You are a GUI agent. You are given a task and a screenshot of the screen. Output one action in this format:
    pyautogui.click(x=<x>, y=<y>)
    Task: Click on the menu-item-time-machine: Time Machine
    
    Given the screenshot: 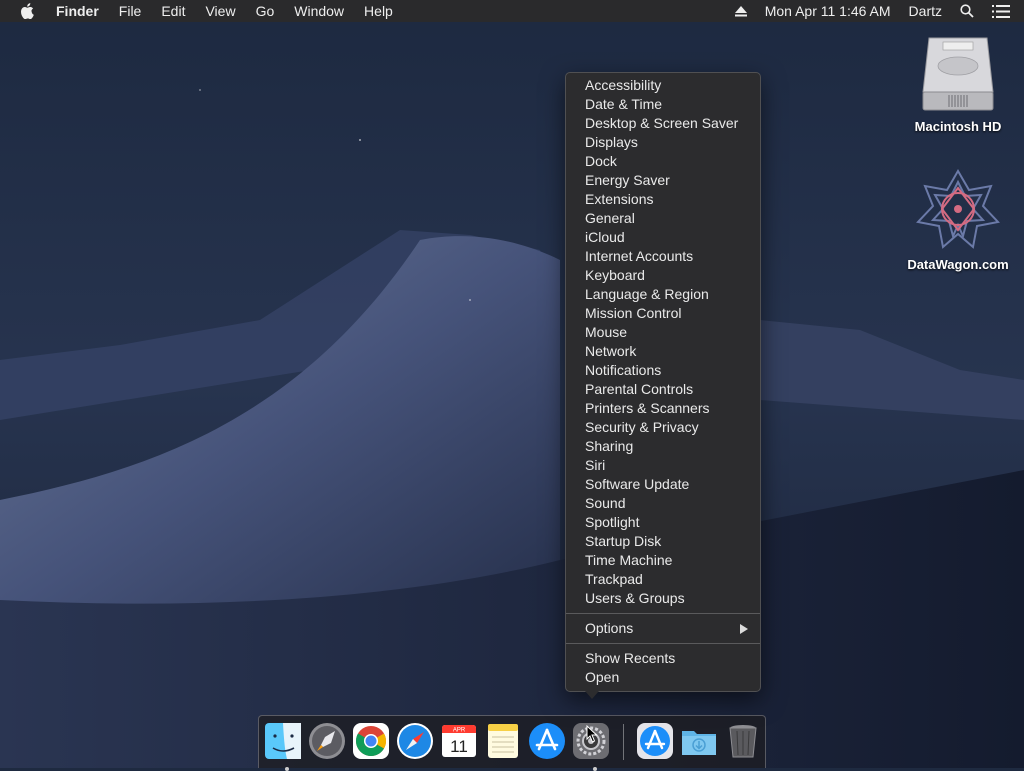 What is the action you would take?
    pyautogui.click(x=663, y=560)
    